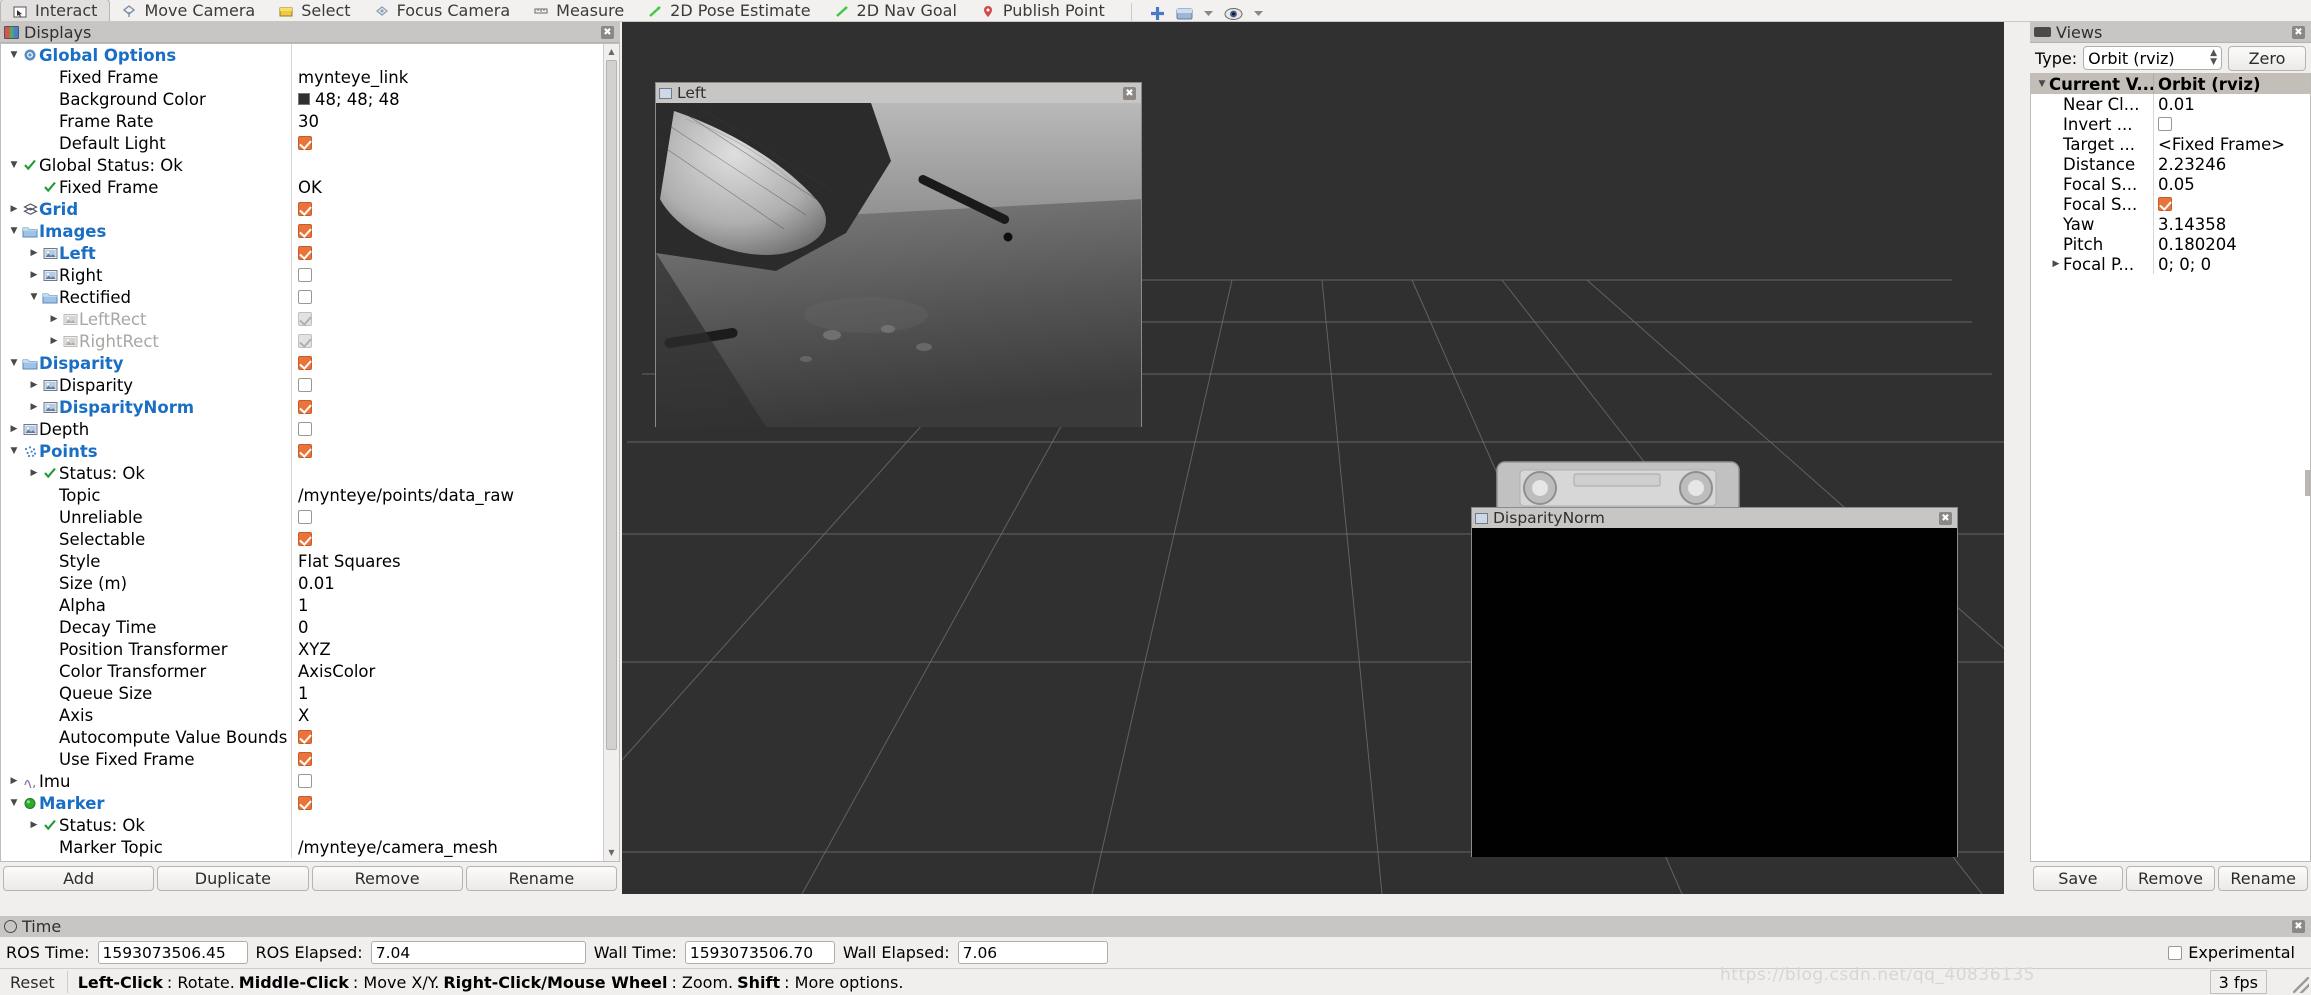  What do you see at coordinates (2078, 878) in the screenshot?
I see `views-save-button: Save` at bounding box center [2078, 878].